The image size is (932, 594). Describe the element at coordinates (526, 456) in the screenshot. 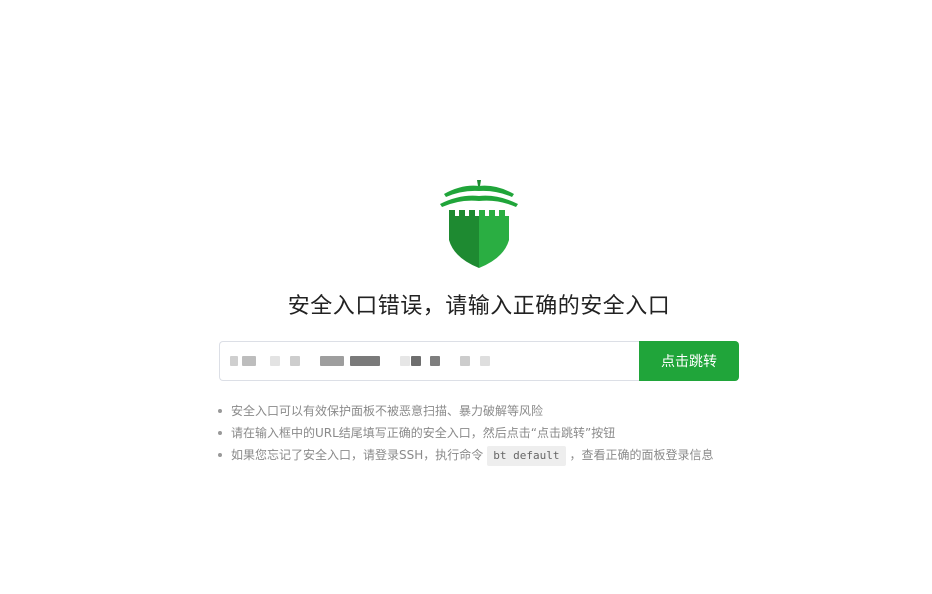

I see `command-code: bt default` at that location.